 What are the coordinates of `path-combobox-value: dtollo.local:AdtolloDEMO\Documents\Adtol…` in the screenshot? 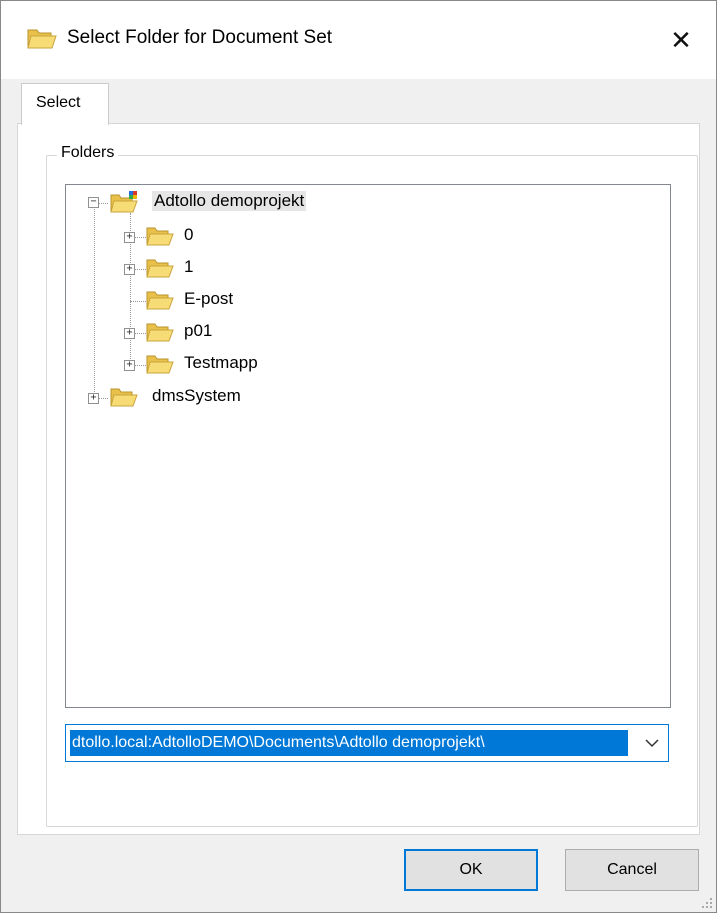 It's located at (349, 743).